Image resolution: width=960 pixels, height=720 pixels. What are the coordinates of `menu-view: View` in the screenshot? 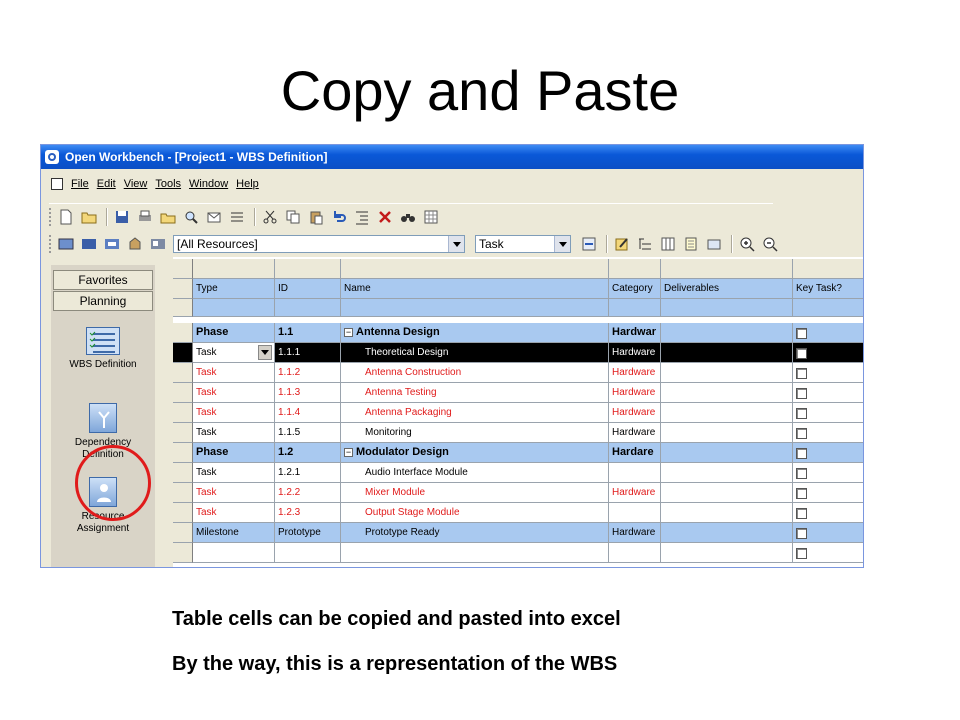 It's located at (136, 184).